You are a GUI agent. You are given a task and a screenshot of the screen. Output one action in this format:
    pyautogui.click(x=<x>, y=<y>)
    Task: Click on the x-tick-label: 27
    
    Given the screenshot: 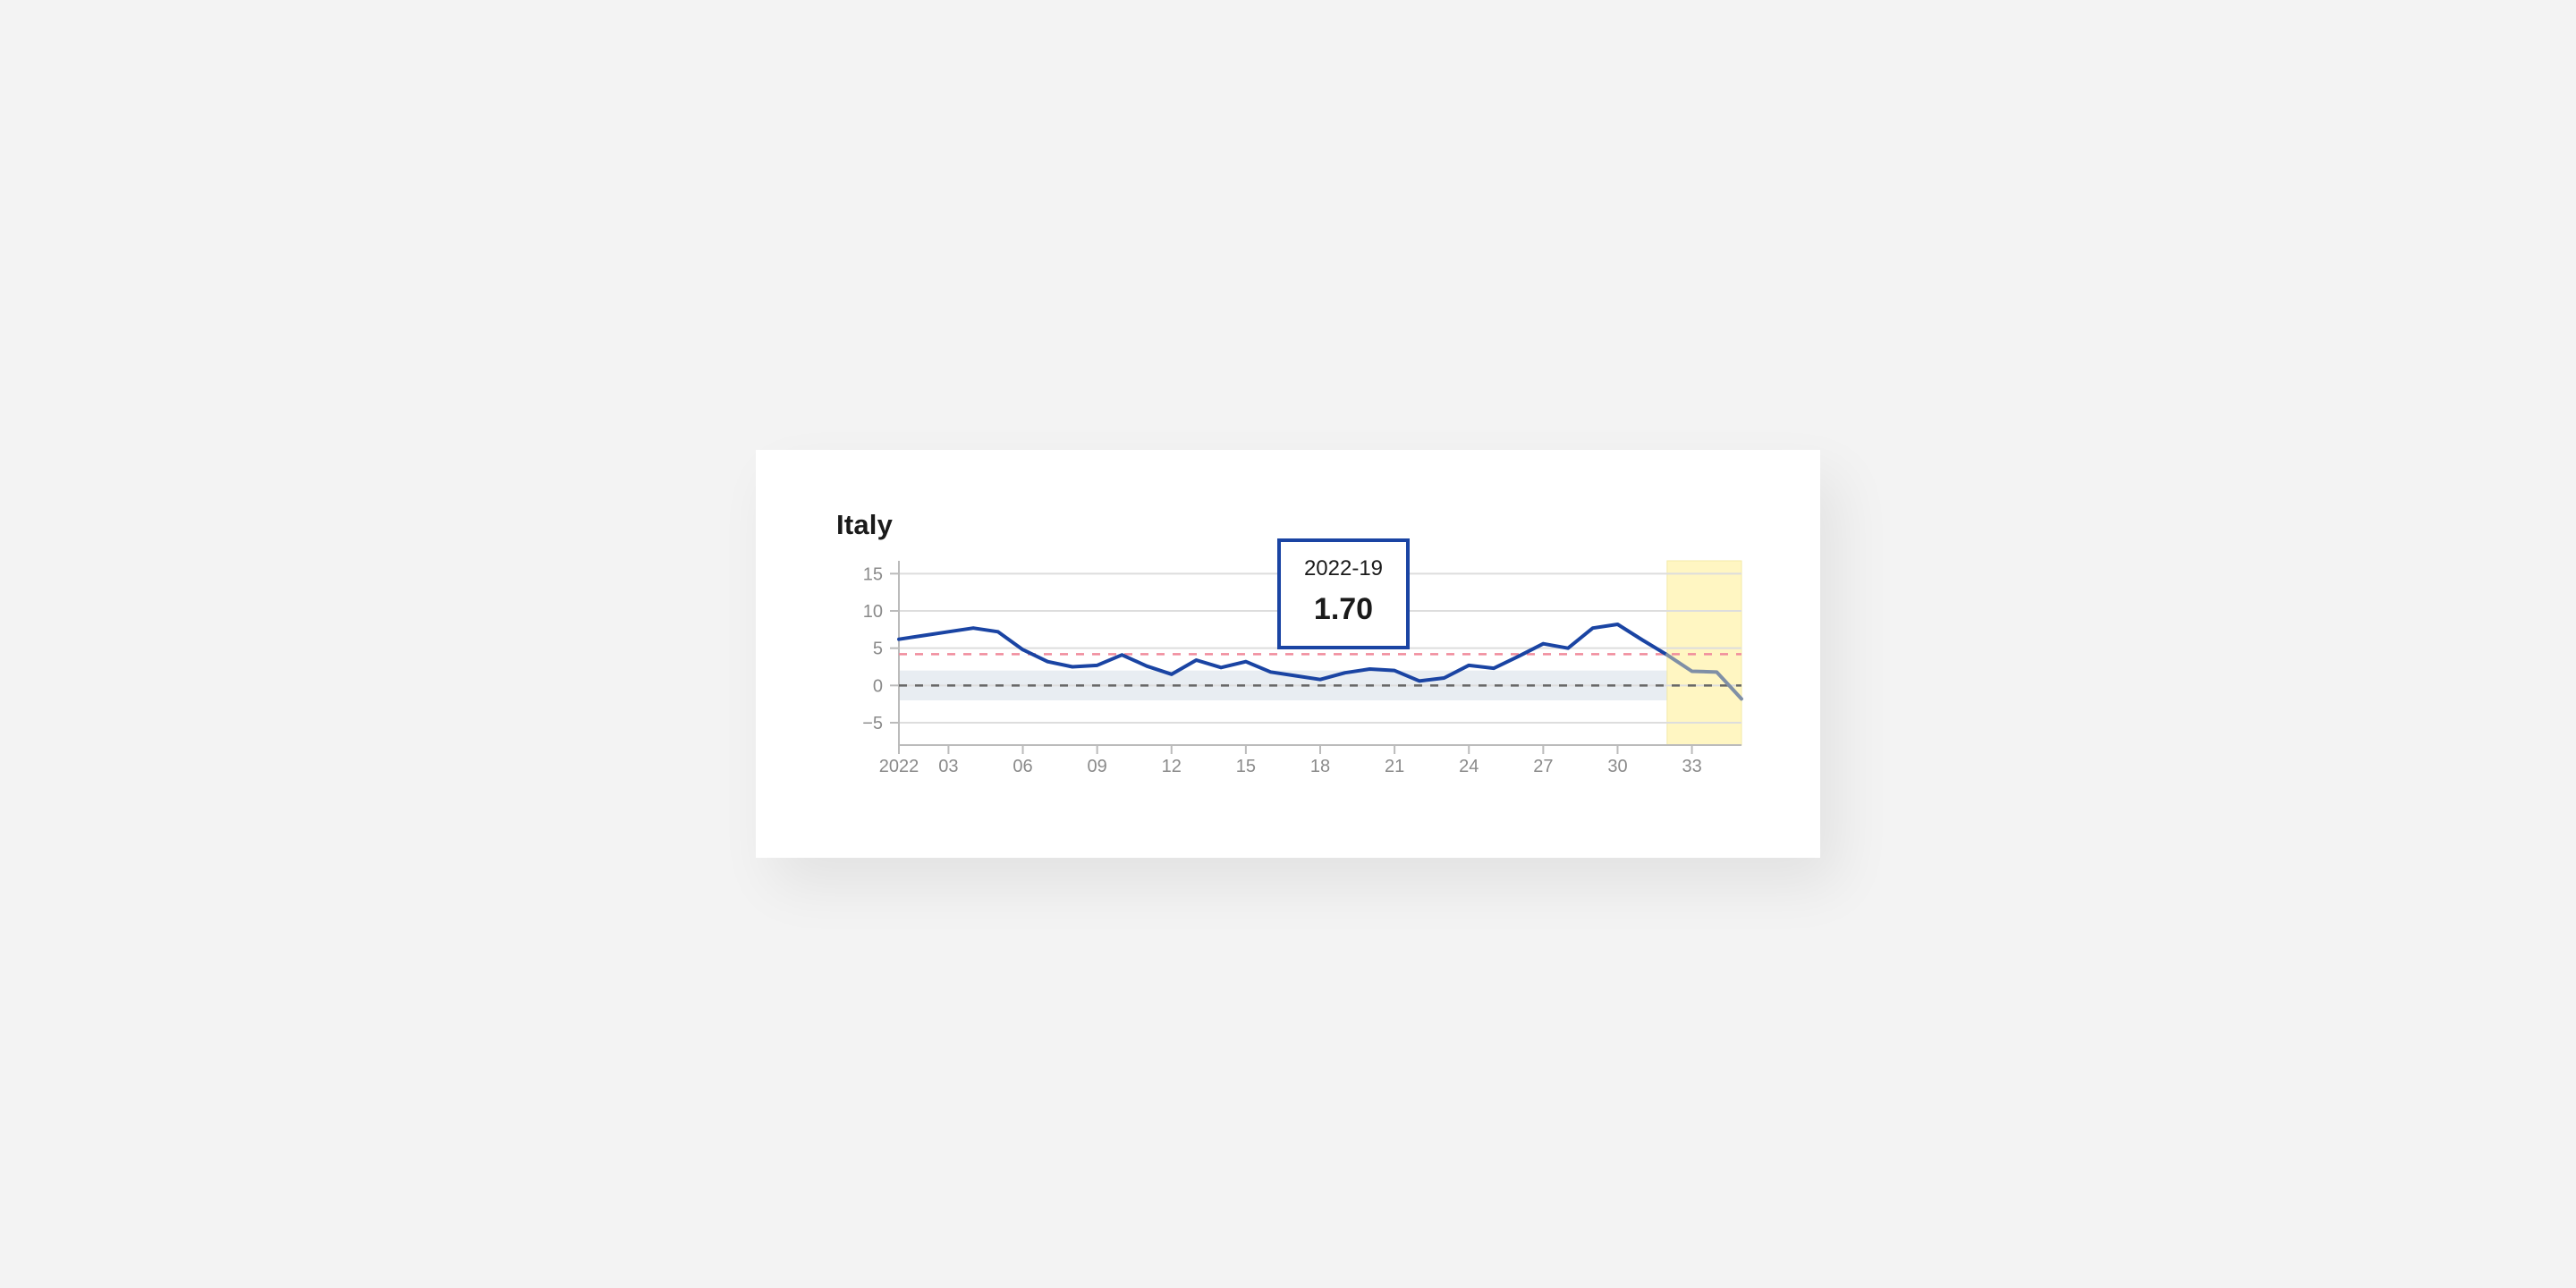 What is the action you would take?
    pyautogui.click(x=1543, y=766)
    